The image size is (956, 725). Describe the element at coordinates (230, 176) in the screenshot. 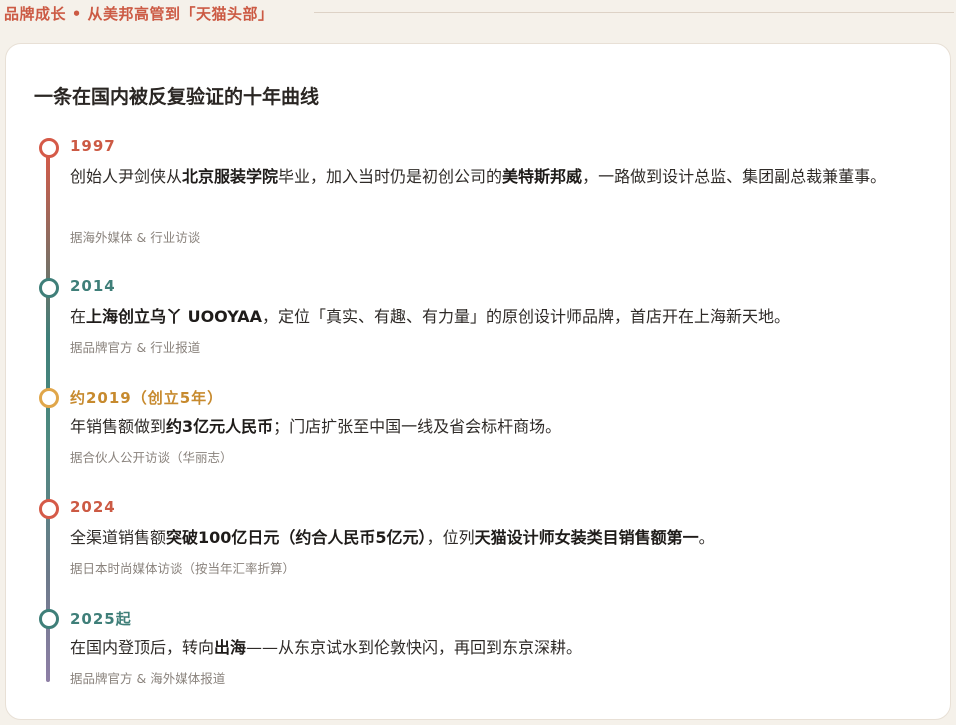

I see `event-highlight: 北京服装学院` at that location.